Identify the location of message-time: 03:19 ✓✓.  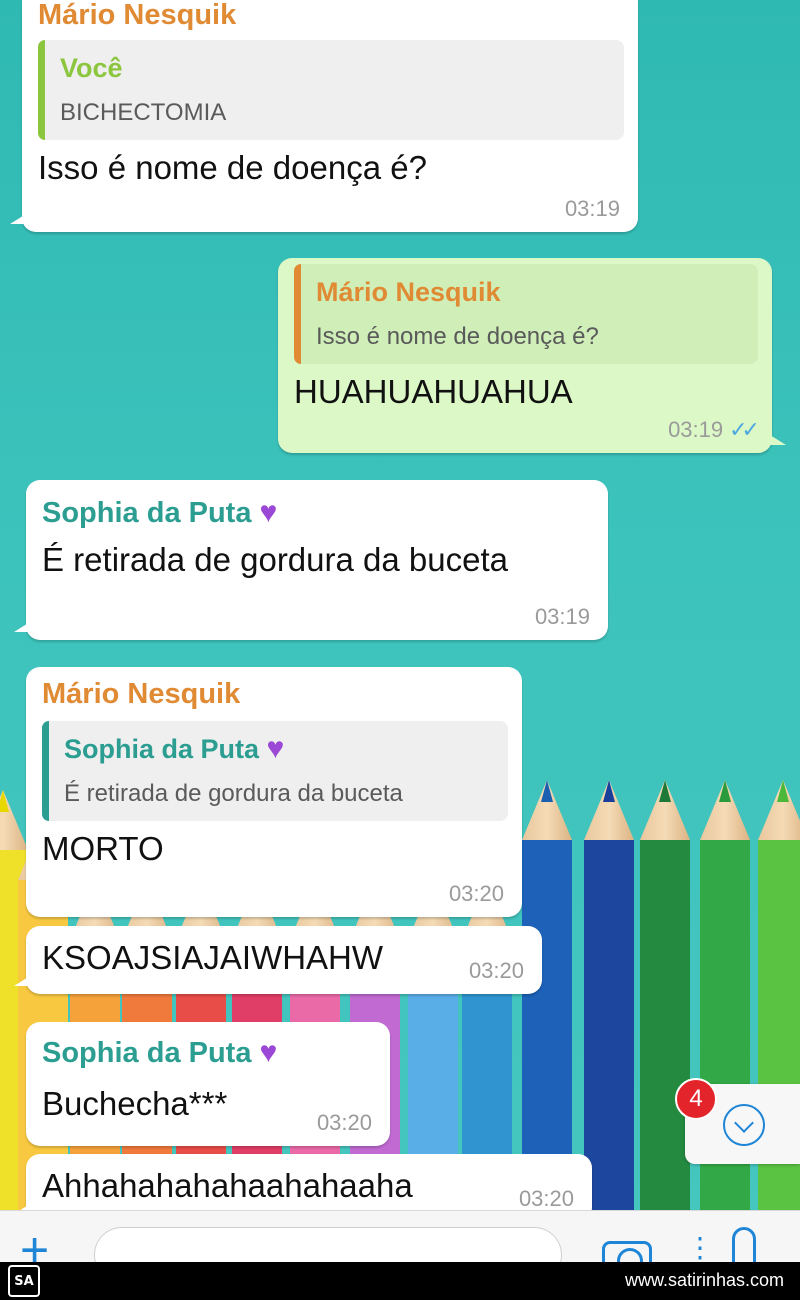
(714, 430).